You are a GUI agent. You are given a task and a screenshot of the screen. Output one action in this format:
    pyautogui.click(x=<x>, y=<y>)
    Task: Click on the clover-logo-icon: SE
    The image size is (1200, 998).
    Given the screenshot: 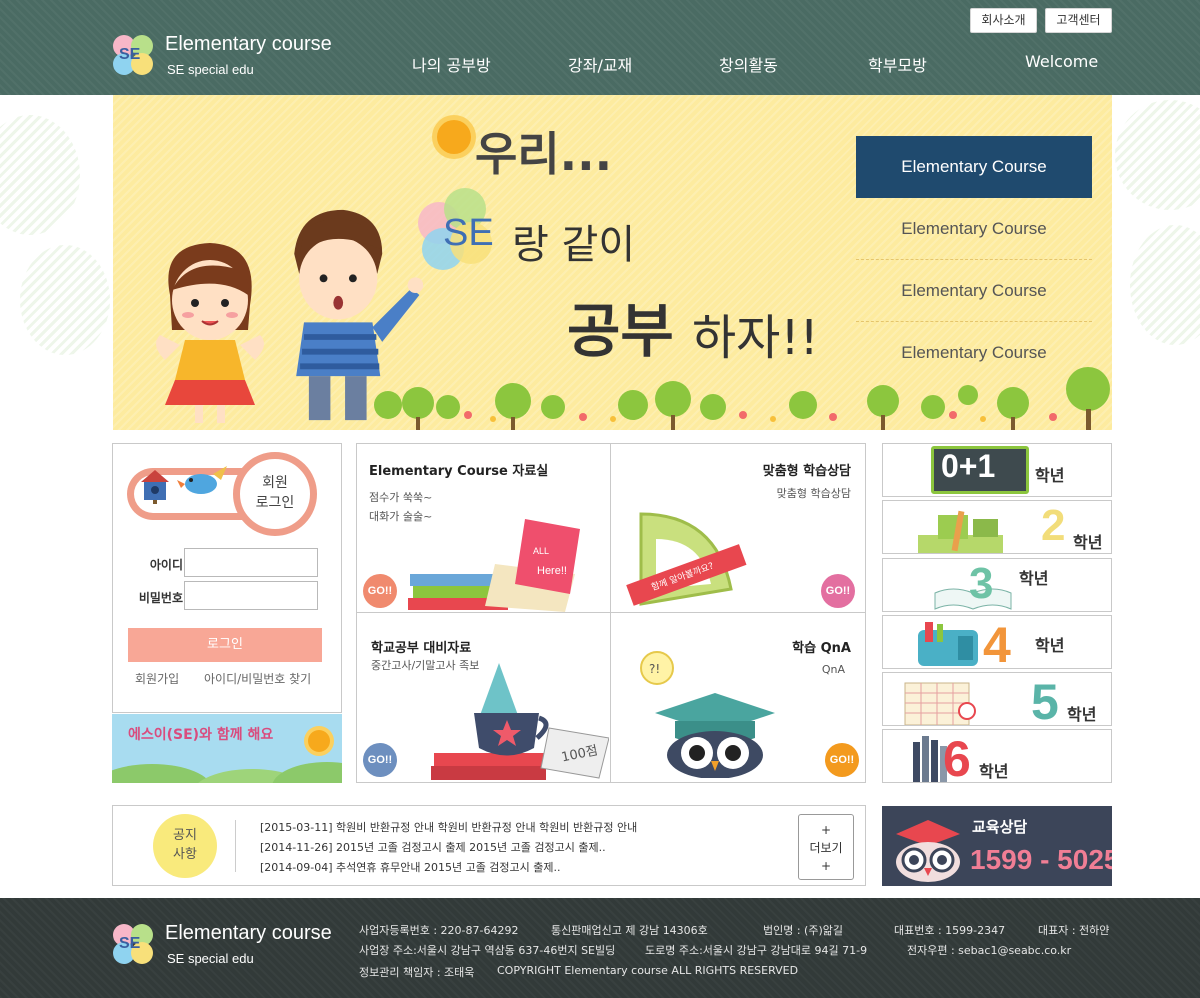 What is the action you would take?
    pyautogui.click(x=134, y=56)
    